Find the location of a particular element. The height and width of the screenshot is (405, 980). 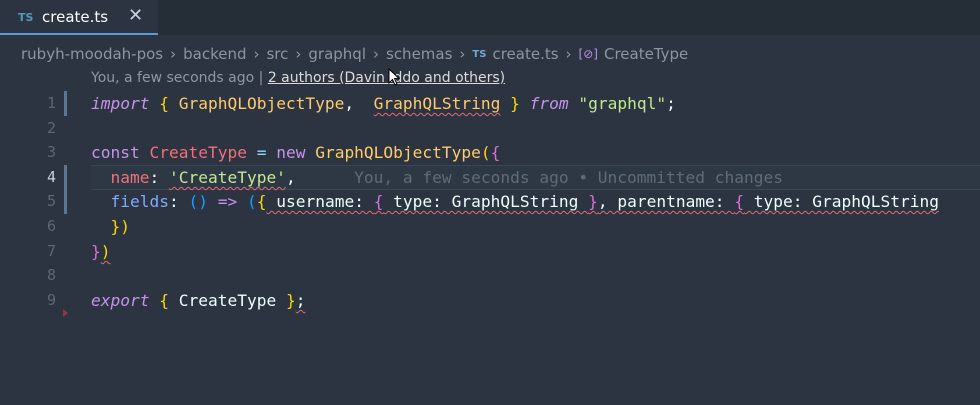

code-token: from is located at coordinates (549, 103).